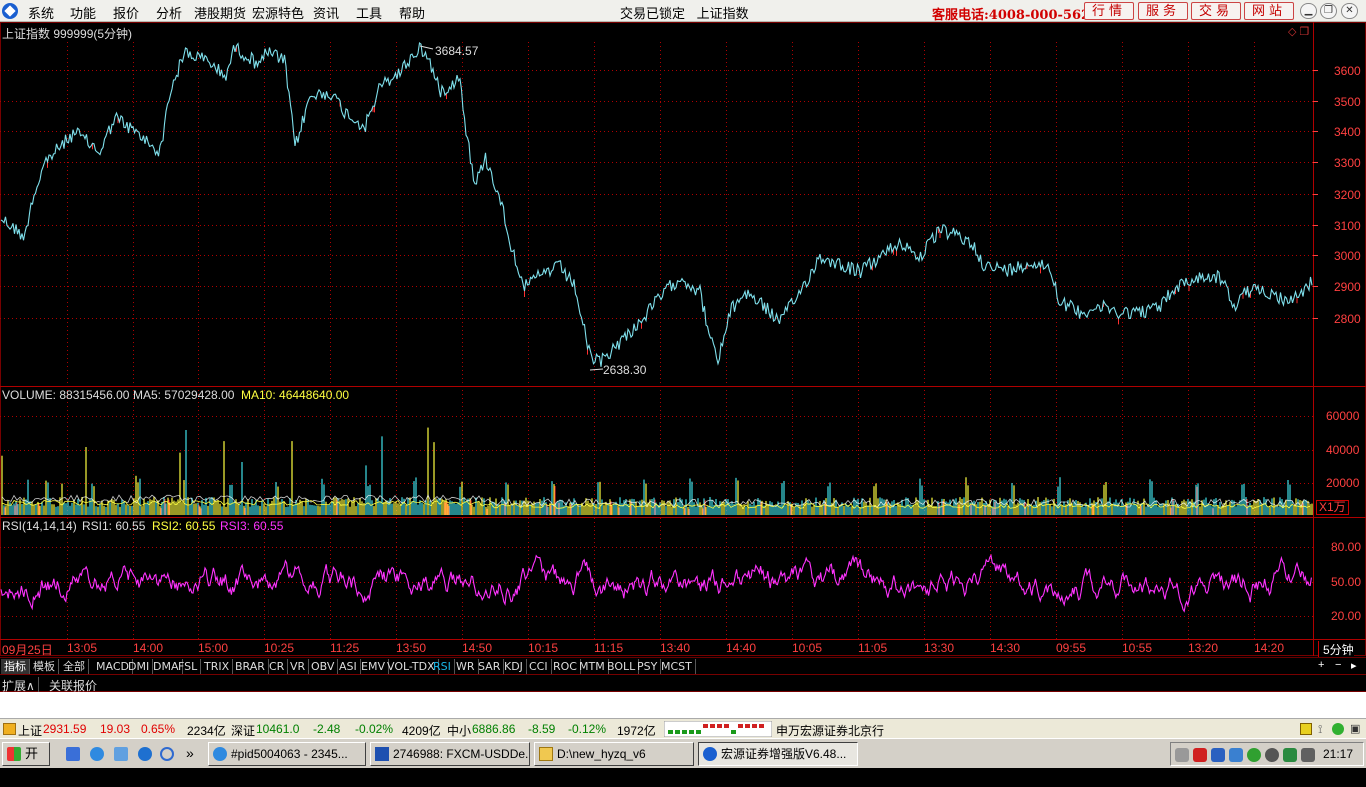 The image size is (1366, 787). I want to click on menu-help: 帮助, so click(412, 12).